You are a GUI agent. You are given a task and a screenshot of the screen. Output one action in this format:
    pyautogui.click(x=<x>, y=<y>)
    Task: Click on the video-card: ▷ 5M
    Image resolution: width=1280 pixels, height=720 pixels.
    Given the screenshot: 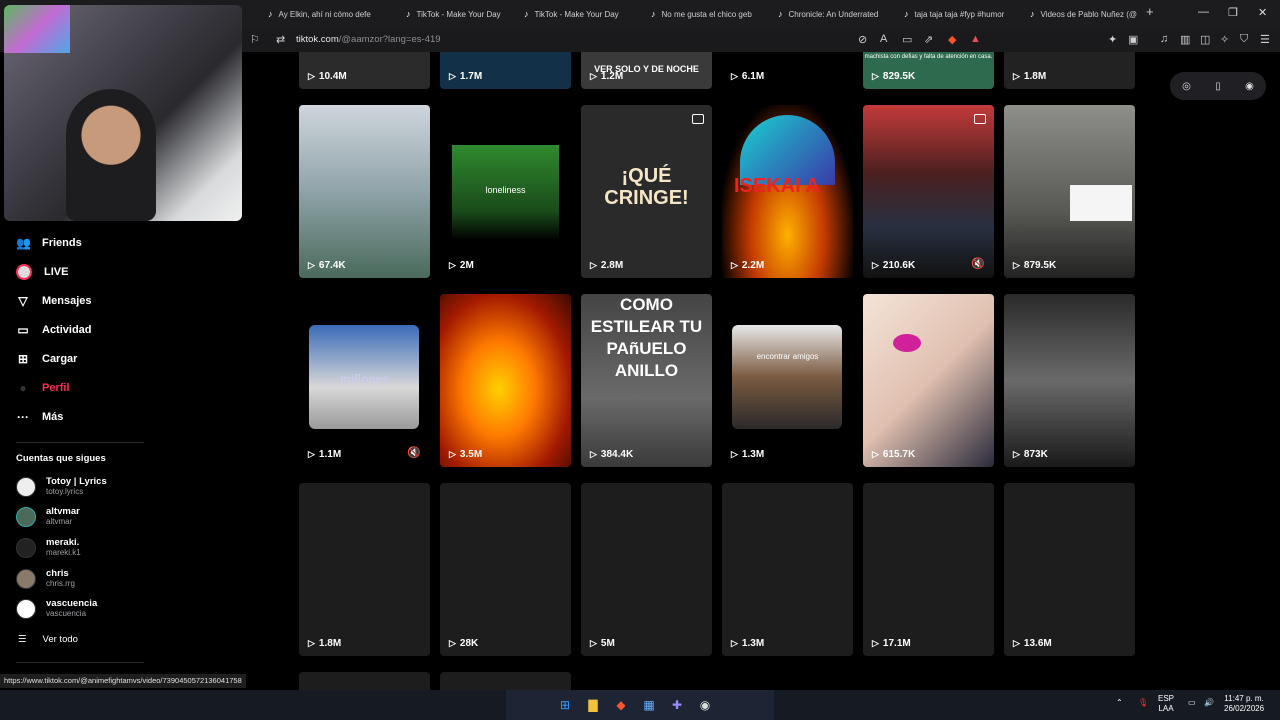 What is the action you would take?
    pyautogui.click(x=646, y=569)
    